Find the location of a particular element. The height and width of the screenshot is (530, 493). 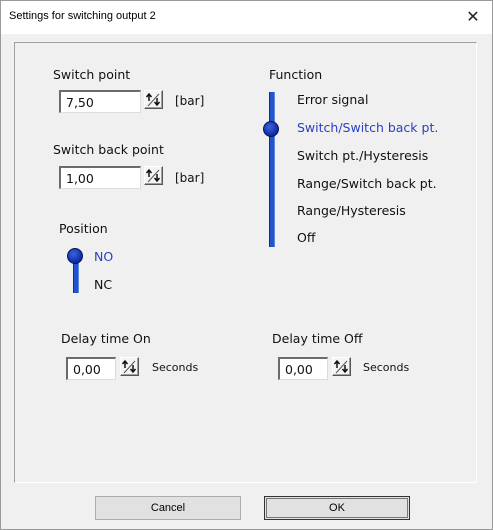

function-option-range-hysteresis: Range/Hysteresis is located at coordinates (351, 210).